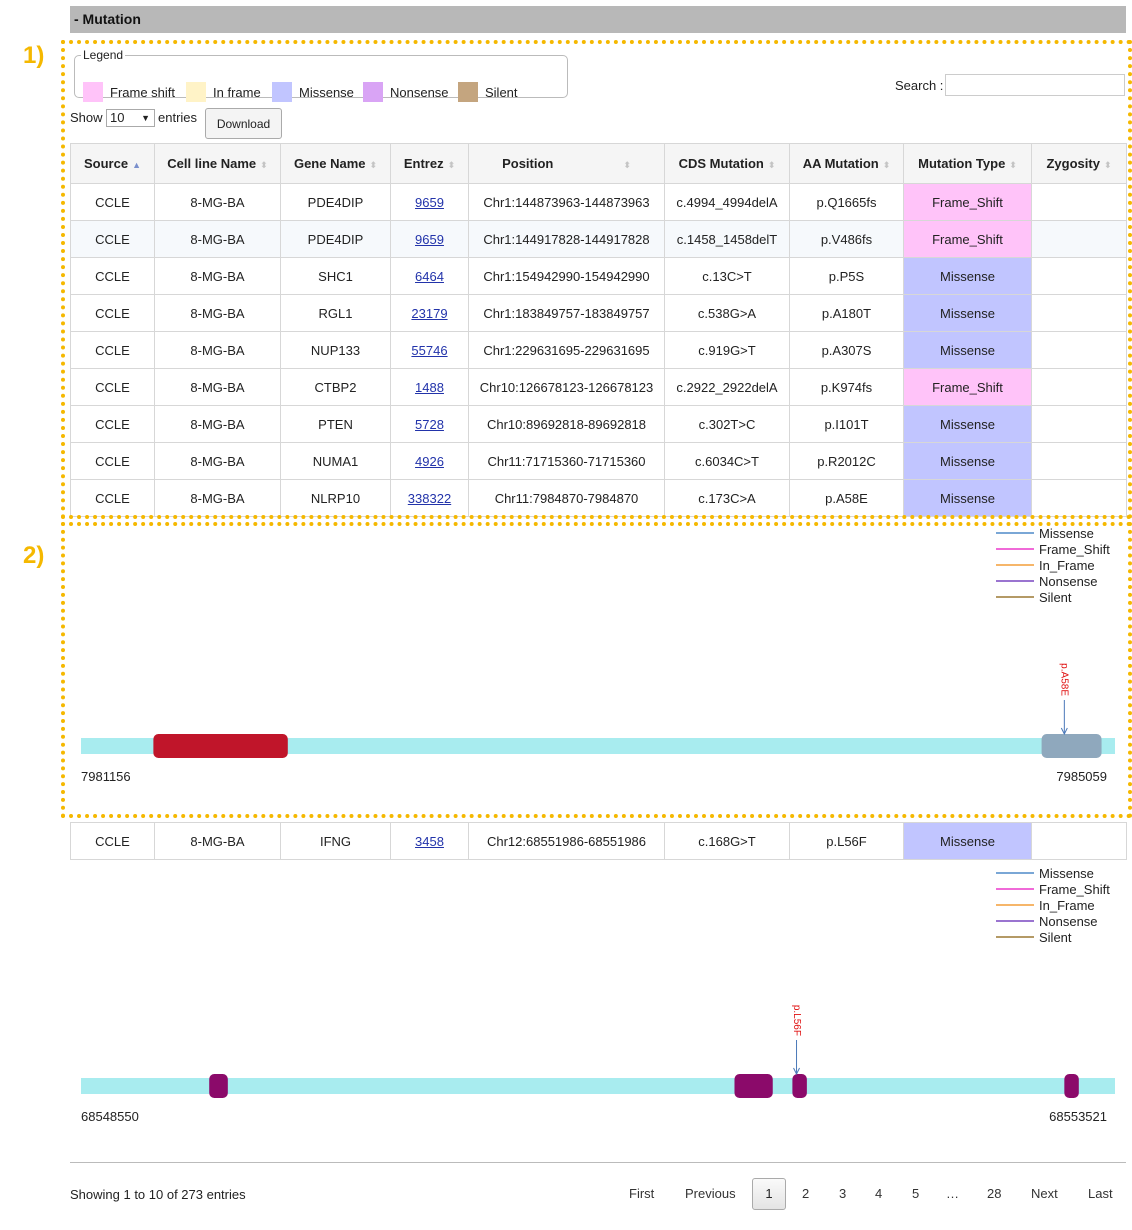 The image size is (1132, 1230). I want to click on plot-legend-nonsense: Nonsense, so click(1053, 921).